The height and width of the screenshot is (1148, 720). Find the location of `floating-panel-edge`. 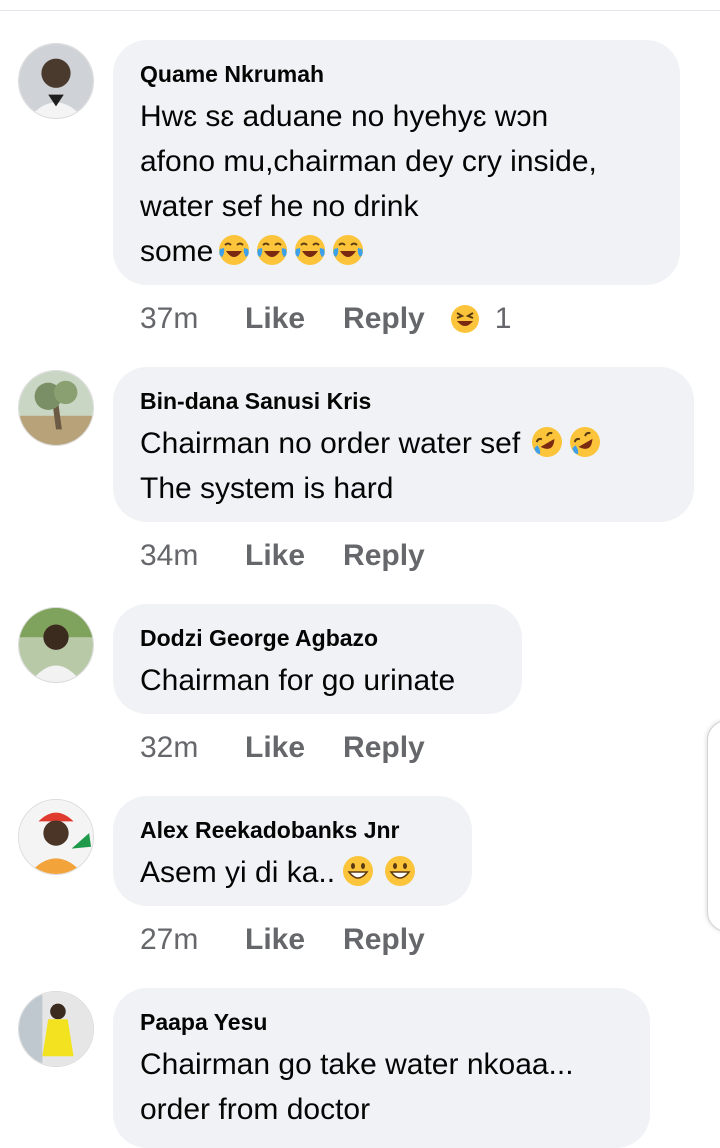

floating-panel-edge is located at coordinates (713, 826).